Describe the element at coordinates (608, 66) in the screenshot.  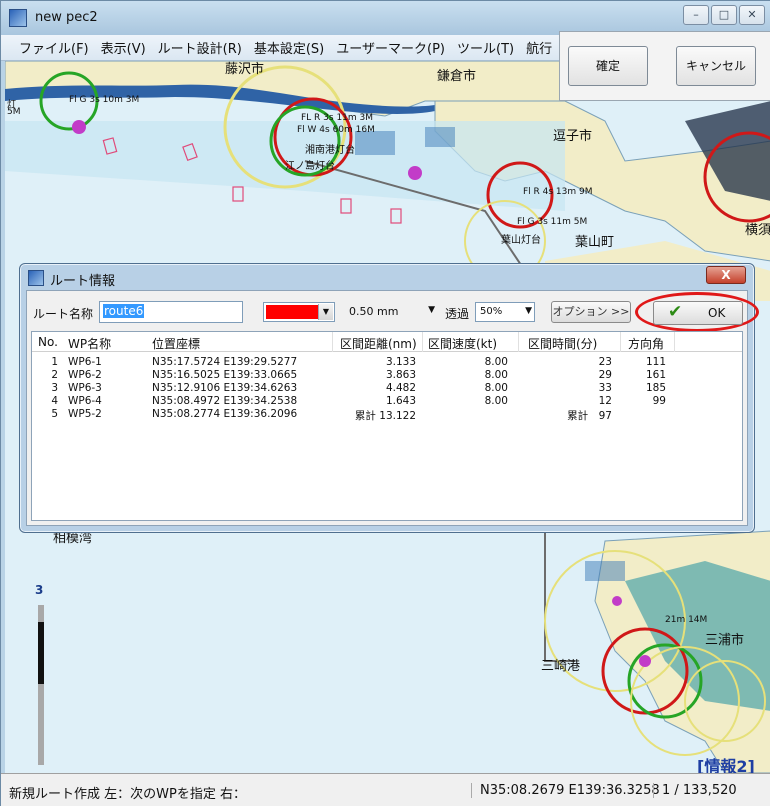
I see `confirm-button: 確定` at that location.